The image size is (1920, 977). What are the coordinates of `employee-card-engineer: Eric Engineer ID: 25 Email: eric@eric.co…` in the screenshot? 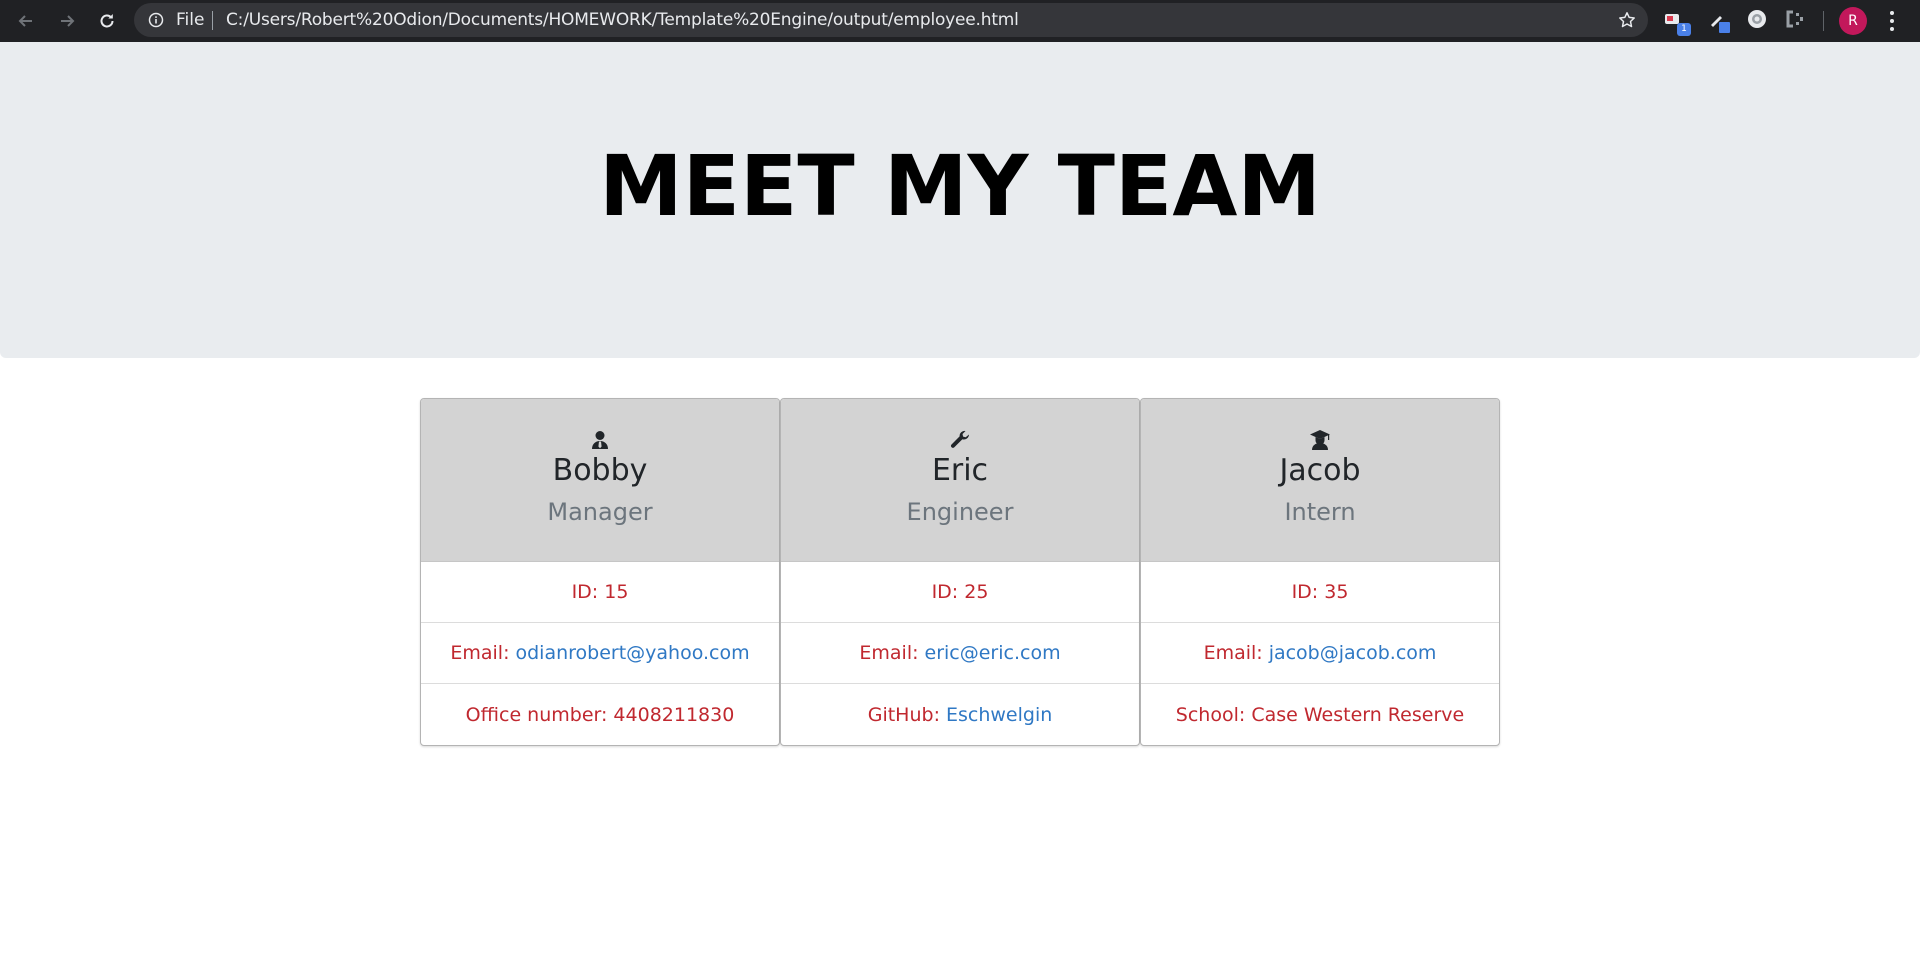 It's located at (960, 572).